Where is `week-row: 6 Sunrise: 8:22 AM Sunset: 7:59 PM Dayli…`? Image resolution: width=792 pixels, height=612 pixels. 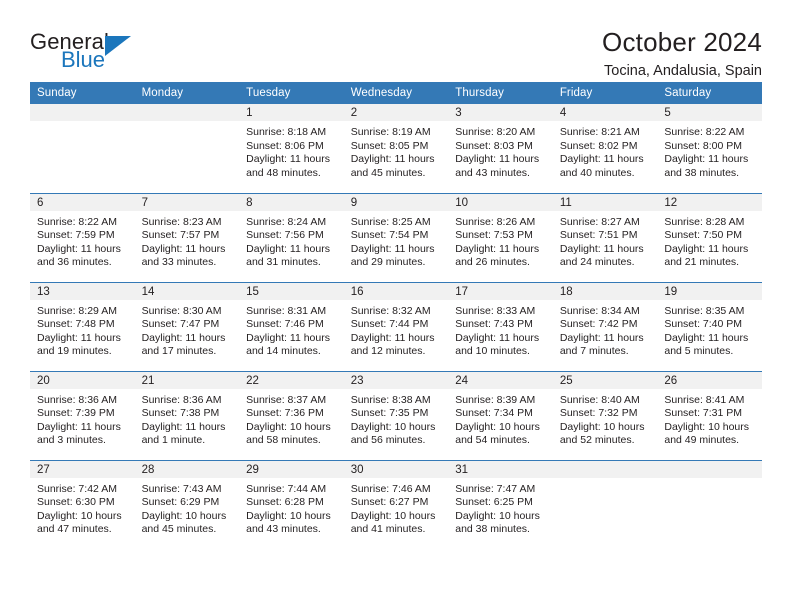 week-row: 6 Sunrise: 8:22 AM Sunset: 7:59 PM Dayli… is located at coordinates (396, 237).